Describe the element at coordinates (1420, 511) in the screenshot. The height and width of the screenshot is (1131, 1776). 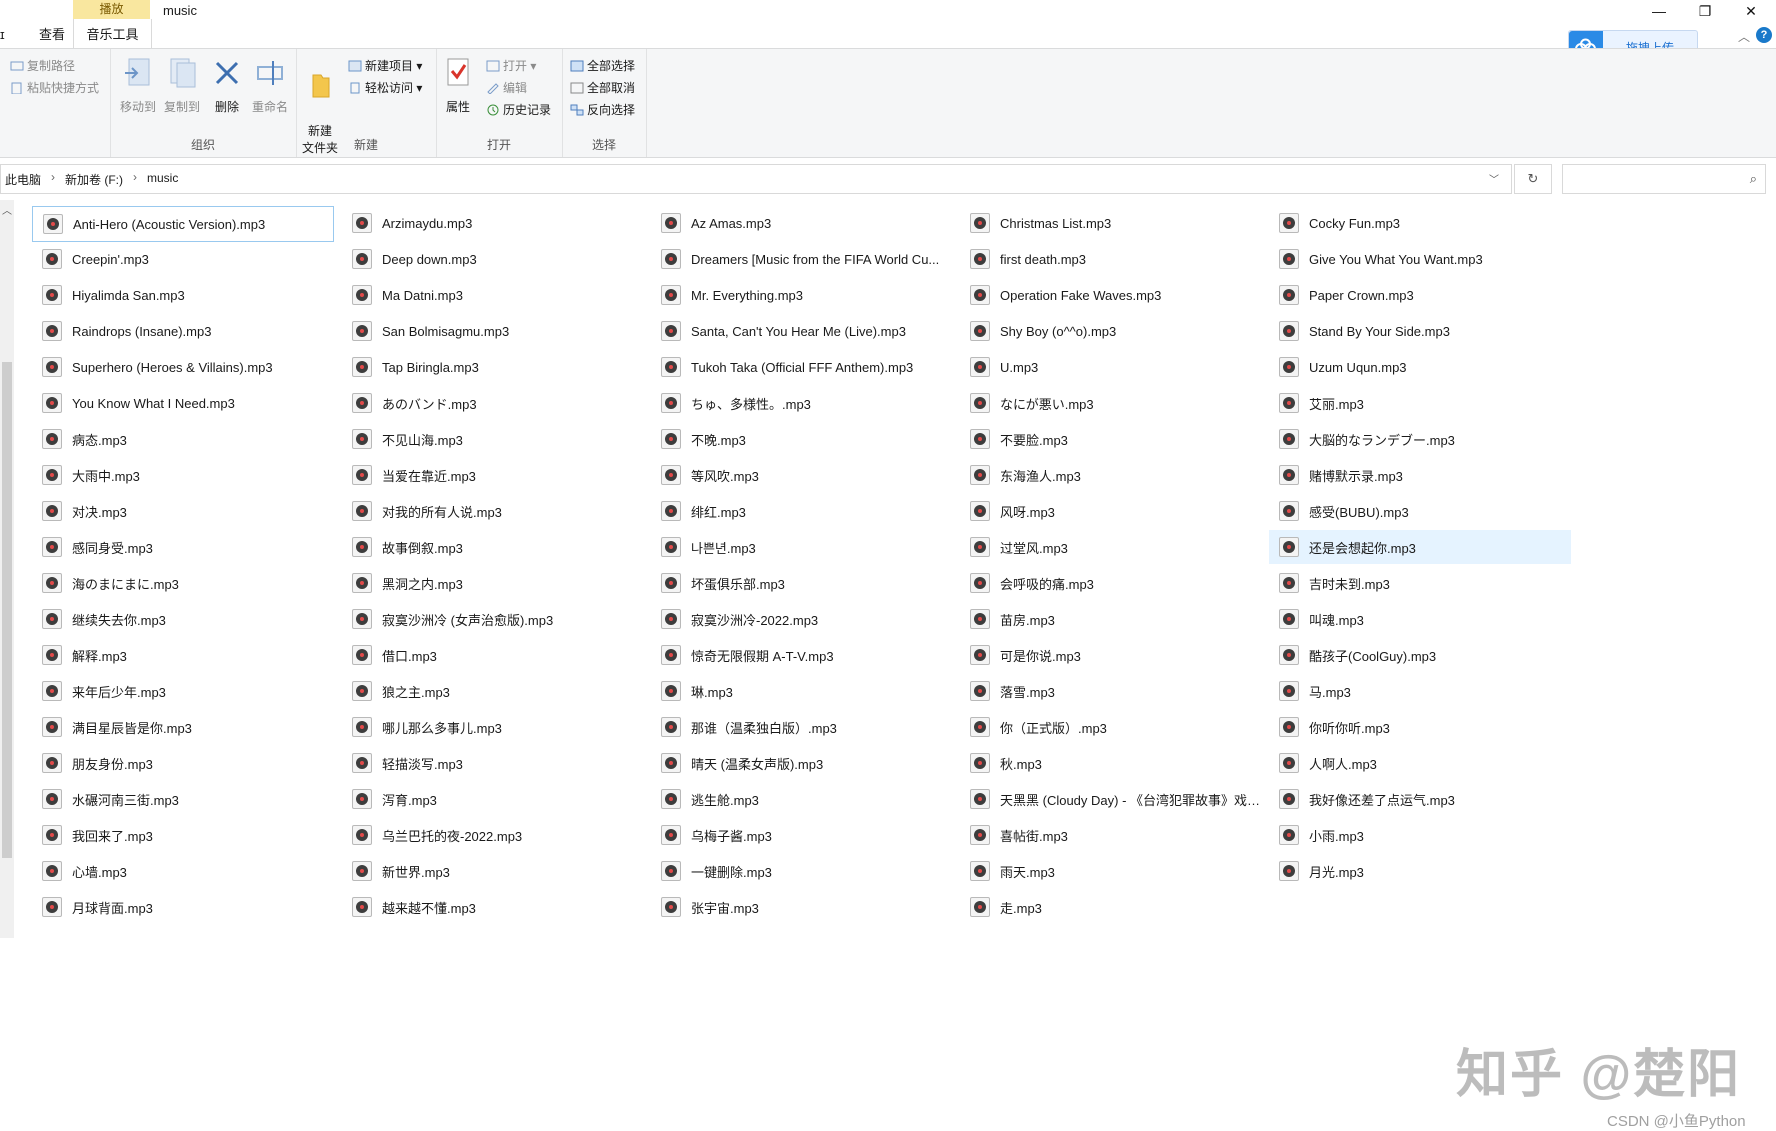
I see `file-item: 感受(BUBU).mp3` at that location.